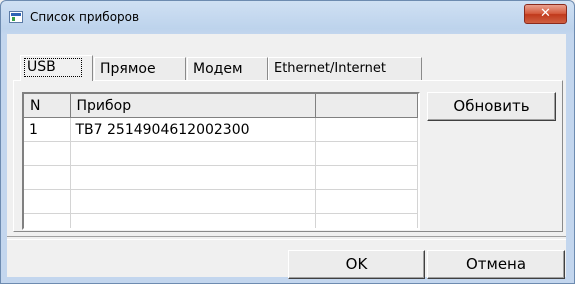 This screenshot has width=575, height=284. I want to click on table-cell: ТВ7 2514904612002300, so click(193, 129).